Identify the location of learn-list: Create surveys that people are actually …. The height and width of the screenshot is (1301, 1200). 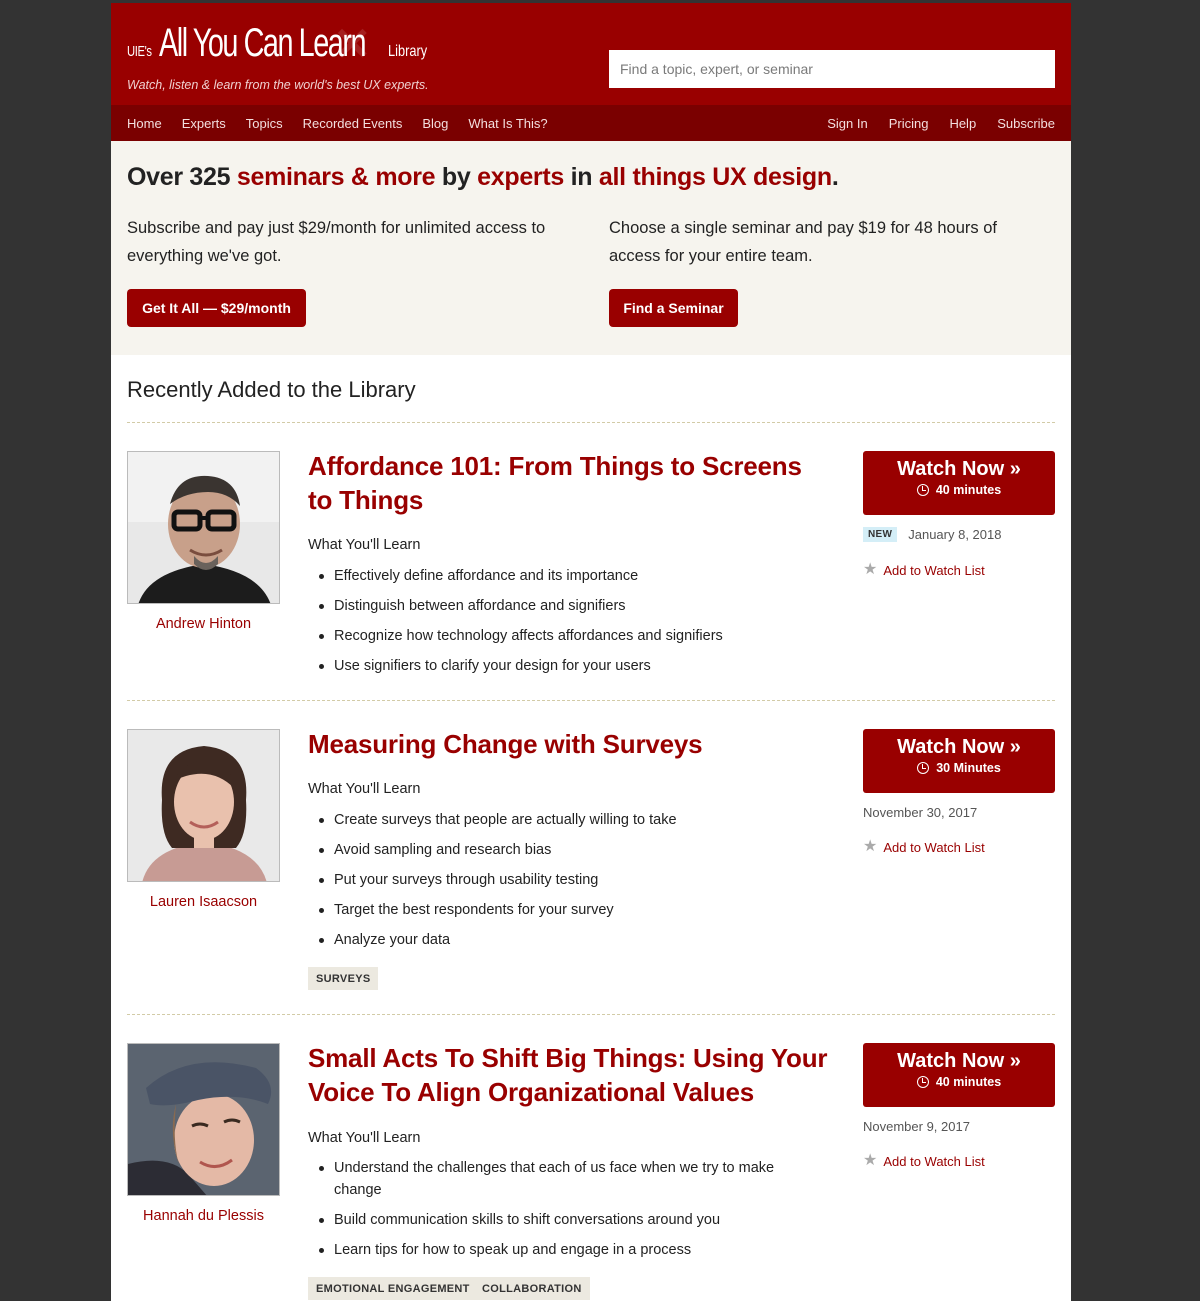
(558, 884).